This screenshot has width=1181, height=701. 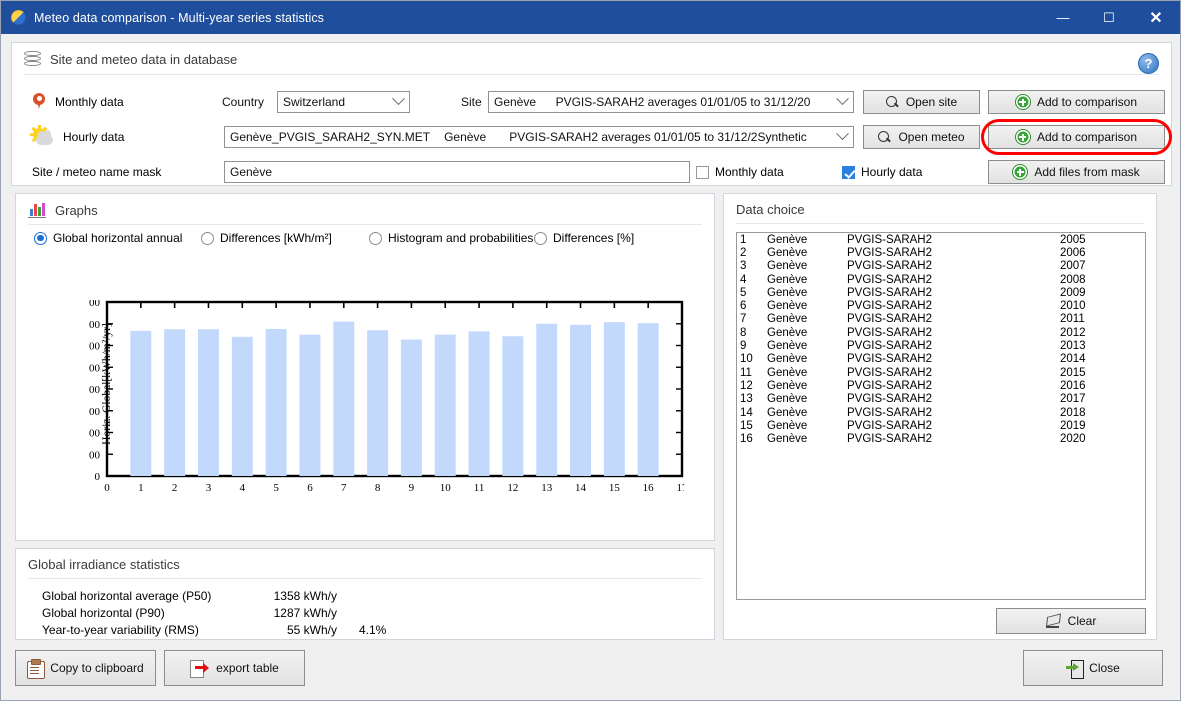 I want to click on statistic-value: 55 kWh/y, so click(x=311, y=629).